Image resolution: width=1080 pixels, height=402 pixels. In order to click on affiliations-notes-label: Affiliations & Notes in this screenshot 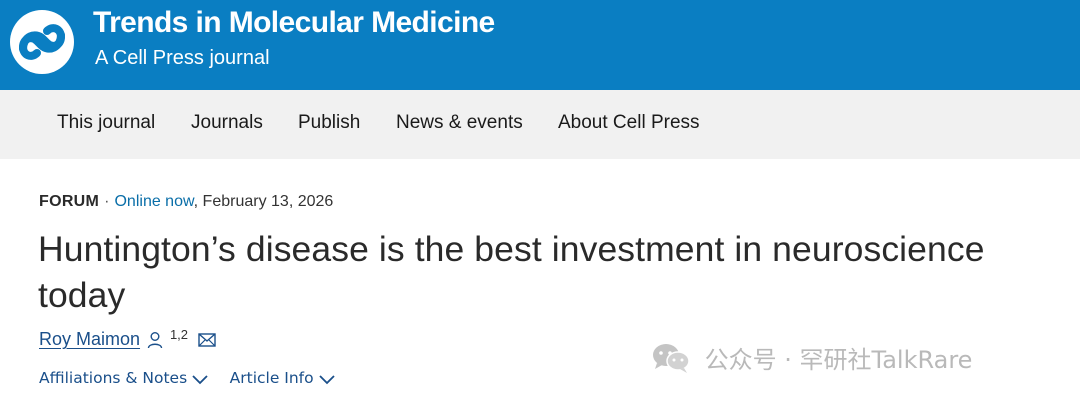, I will do `click(113, 378)`.